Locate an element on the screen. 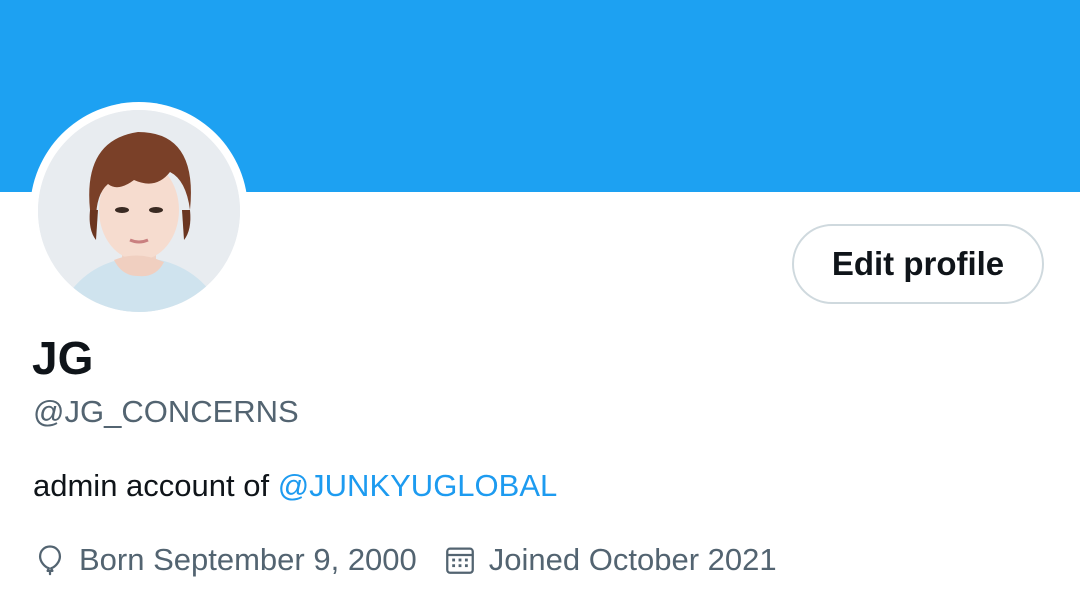 The height and width of the screenshot is (608, 1080). profile-bio: admin account of @JUNKYUGLOBAL is located at coordinates (295, 486).